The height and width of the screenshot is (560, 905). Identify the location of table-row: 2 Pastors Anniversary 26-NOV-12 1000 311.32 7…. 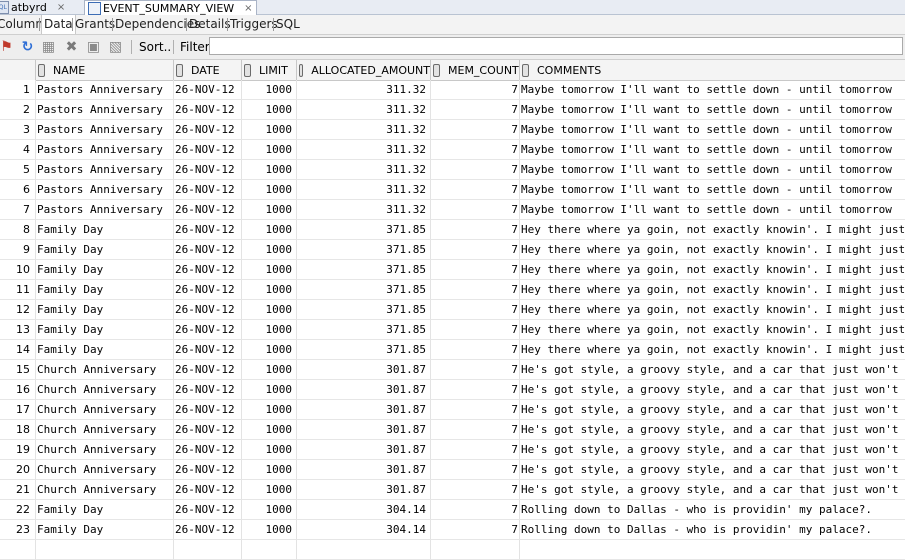
(452, 110).